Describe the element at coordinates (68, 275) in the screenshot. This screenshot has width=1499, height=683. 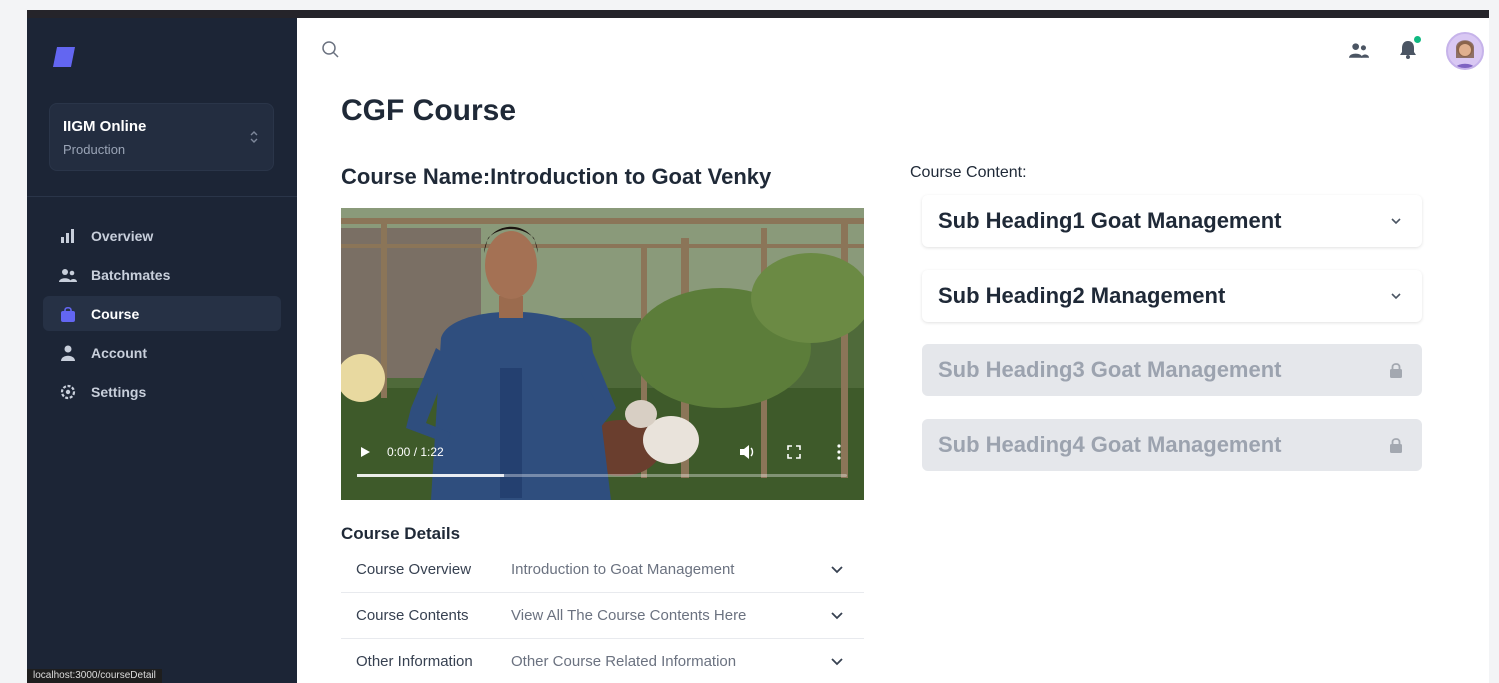
I see `users-icon` at that location.